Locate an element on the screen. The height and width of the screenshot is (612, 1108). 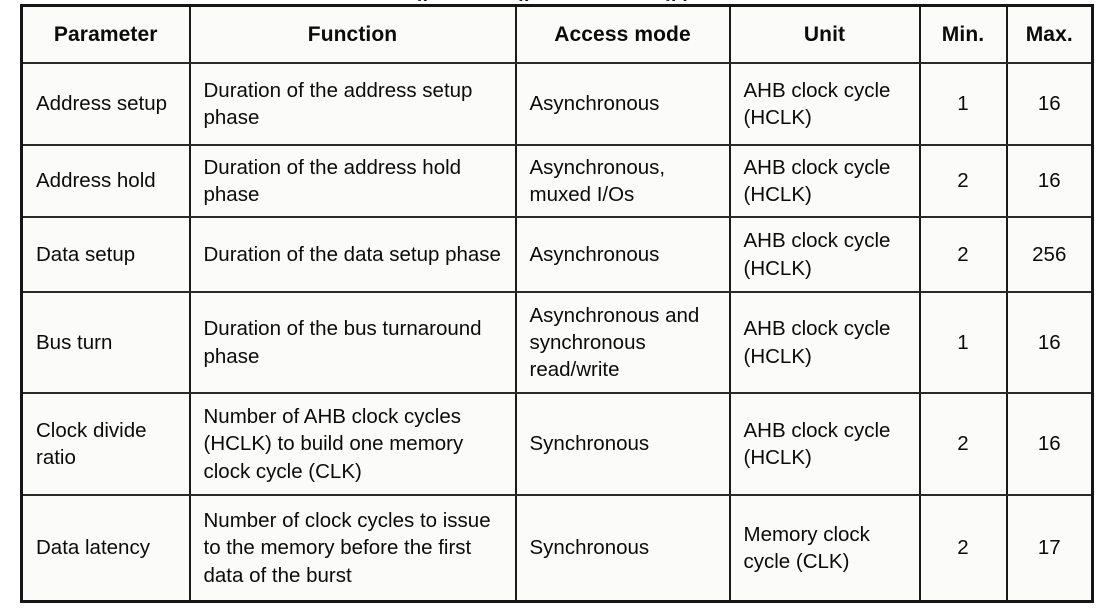
cell-parameter: Address setup is located at coordinates (106, 104).